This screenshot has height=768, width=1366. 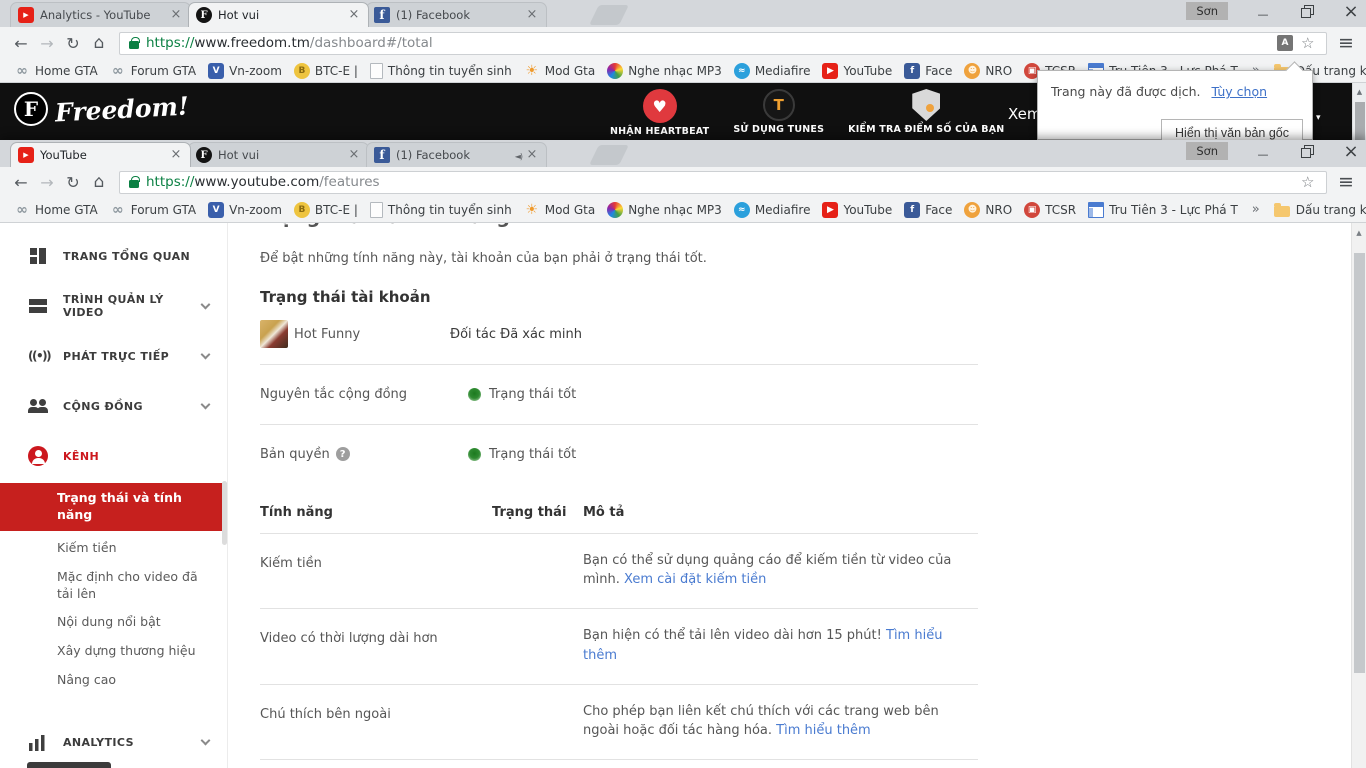 I want to click on bookmark-favicon: ☀, so click(x=531, y=209).